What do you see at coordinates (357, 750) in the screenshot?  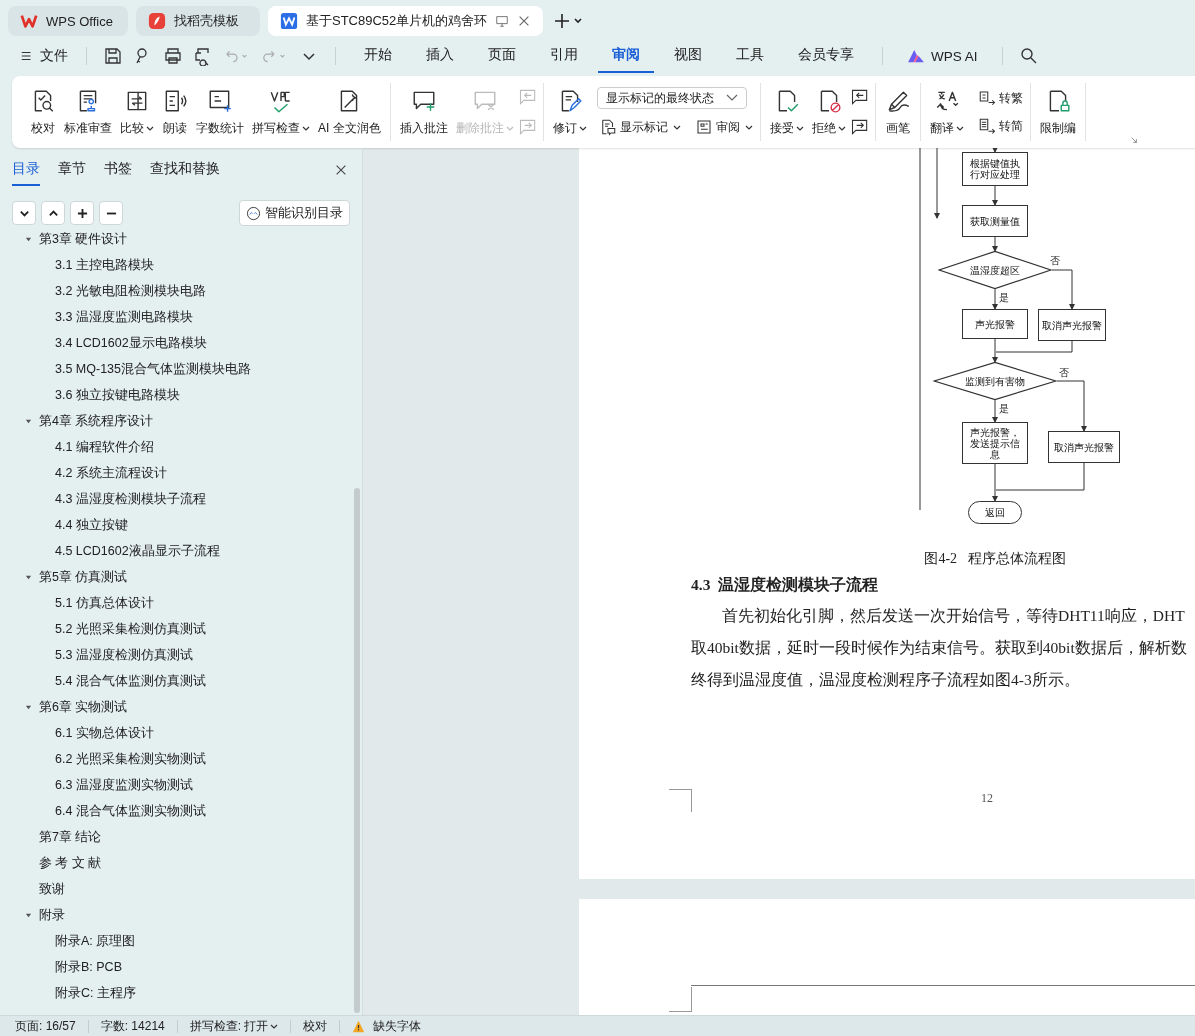 I see `scrollbar-thumb` at bounding box center [357, 750].